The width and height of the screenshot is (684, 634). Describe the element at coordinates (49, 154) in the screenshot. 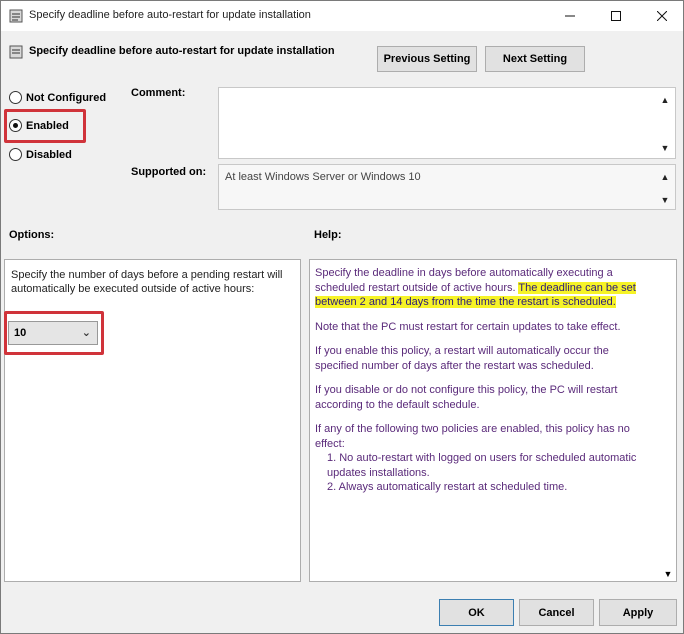

I see `radio-disabled-label: Disabled` at that location.